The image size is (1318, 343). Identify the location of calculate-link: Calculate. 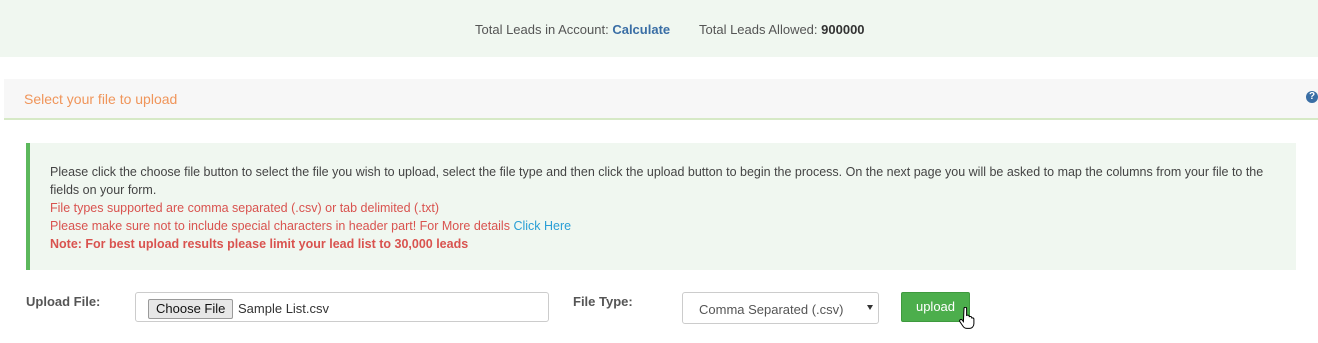
(641, 29).